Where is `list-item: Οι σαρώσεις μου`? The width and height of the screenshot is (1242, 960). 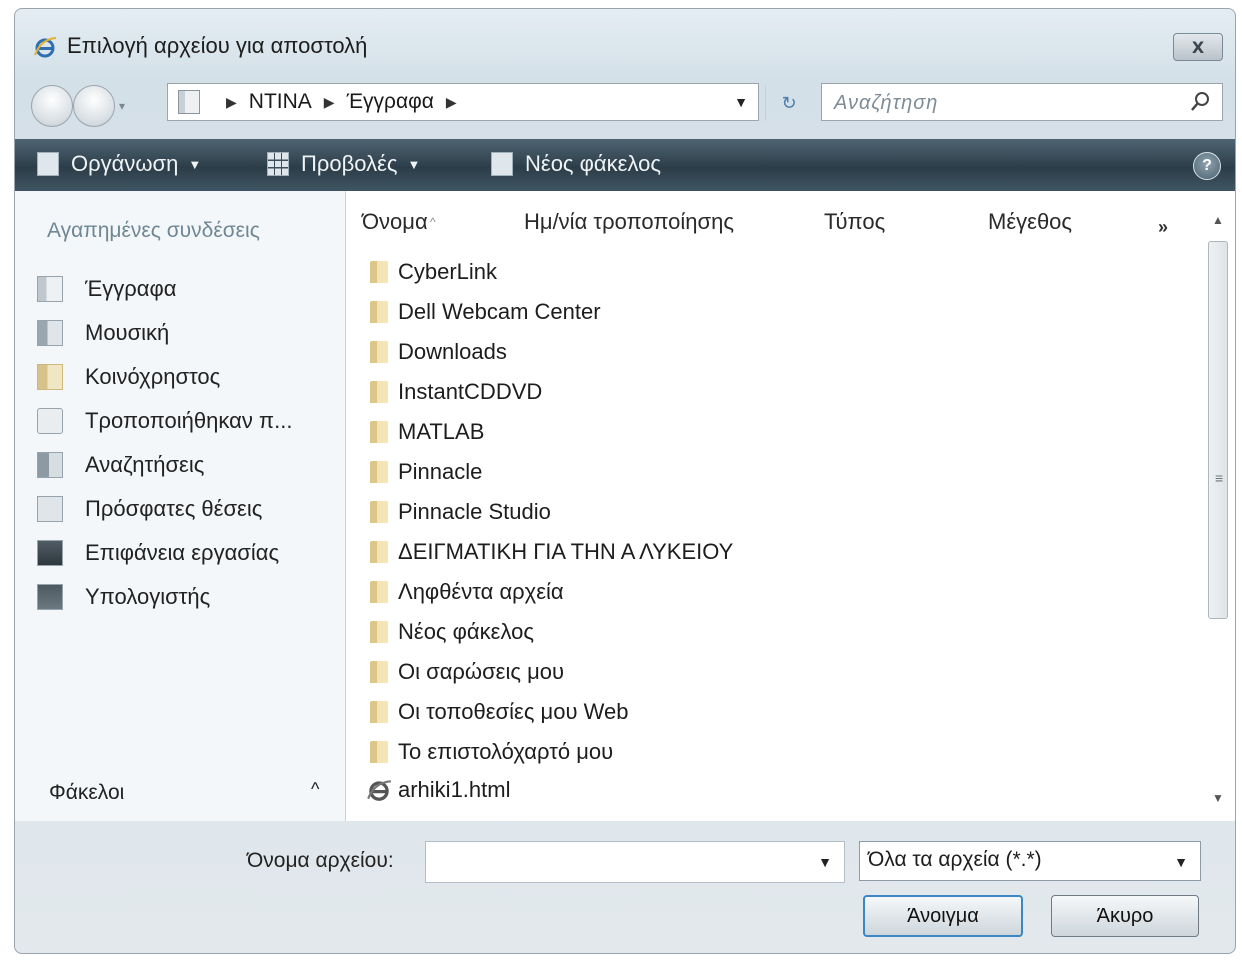 list-item: Οι σαρώσεις μου is located at coordinates (467, 672).